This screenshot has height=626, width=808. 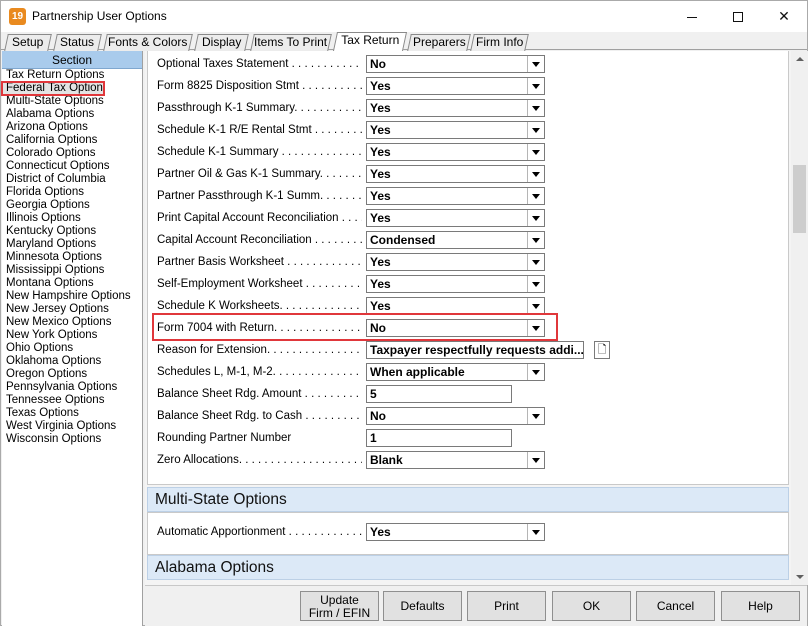 What do you see at coordinates (72, 153) in the screenshot?
I see `section-item: Colorado Options` at bounding box center [72, 153].